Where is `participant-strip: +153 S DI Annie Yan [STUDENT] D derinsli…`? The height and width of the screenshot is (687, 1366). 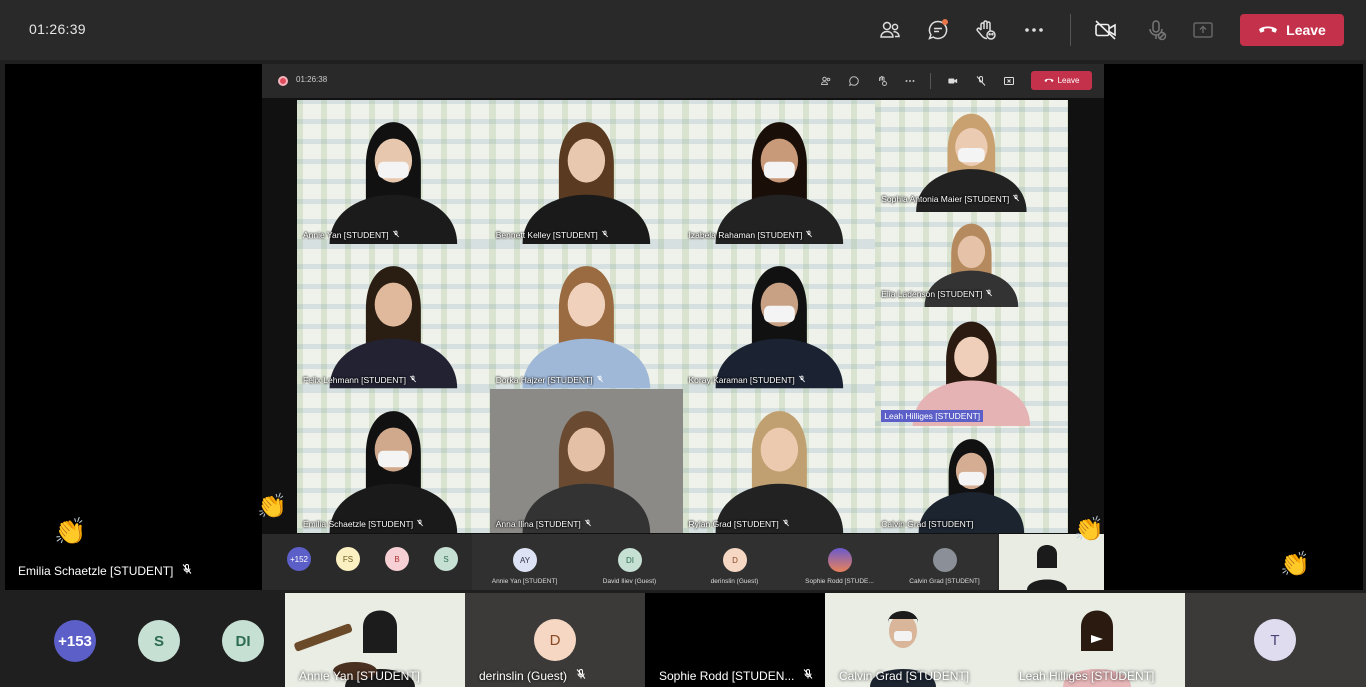
participant-strip: +153 S DI Annie Yan [STUDENT] D derinsli… is located at coordinates (683, 640).